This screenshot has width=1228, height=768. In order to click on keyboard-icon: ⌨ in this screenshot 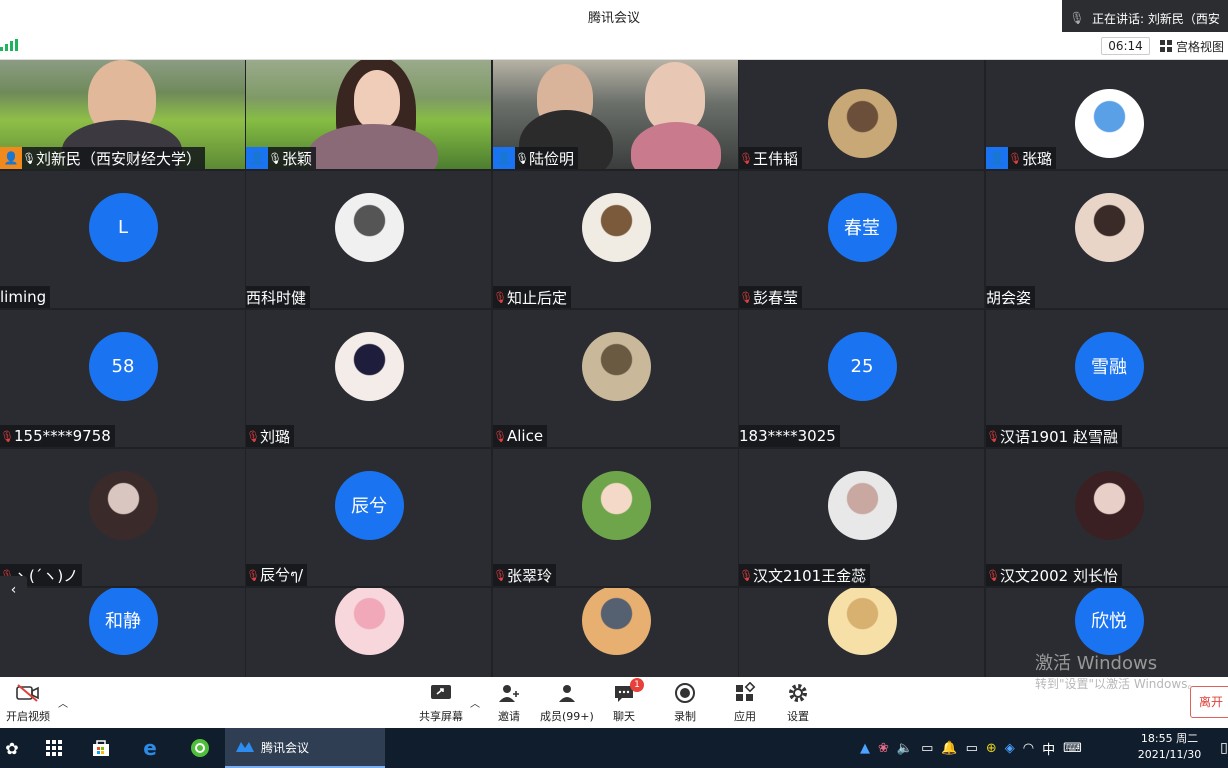, I will do `click(1072, 748)`.